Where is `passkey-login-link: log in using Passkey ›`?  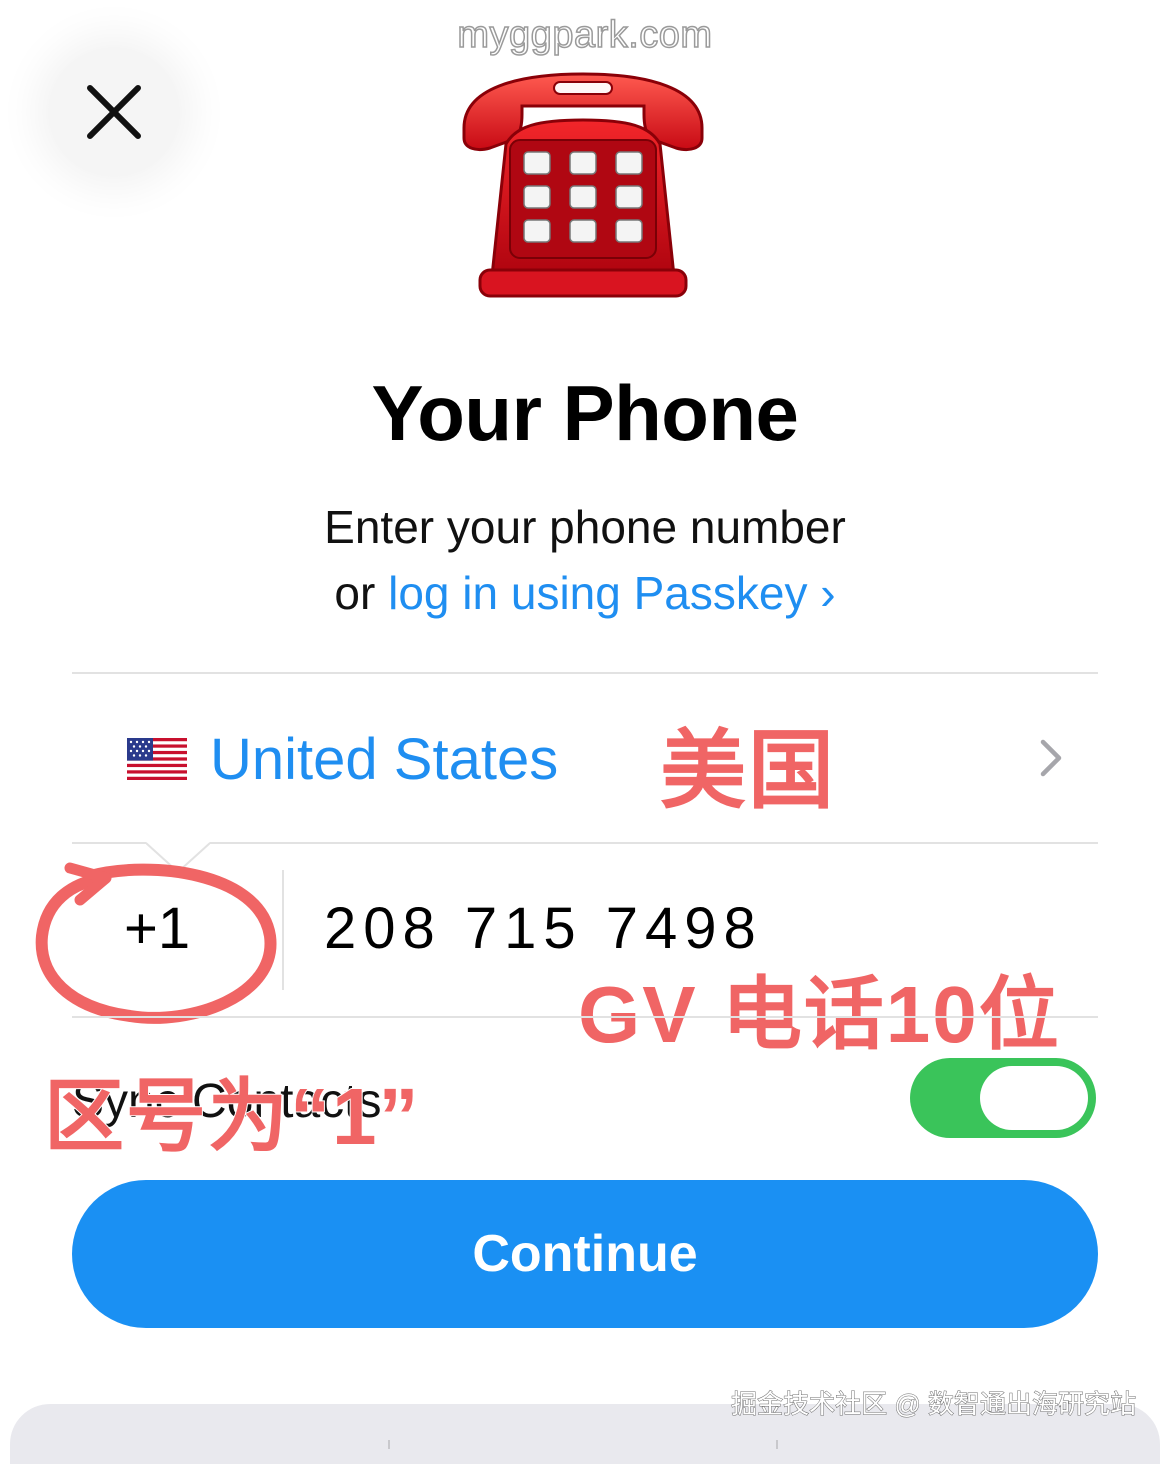 passkey-login-link: log in using Passkey › is located at coordinates (611, 593).